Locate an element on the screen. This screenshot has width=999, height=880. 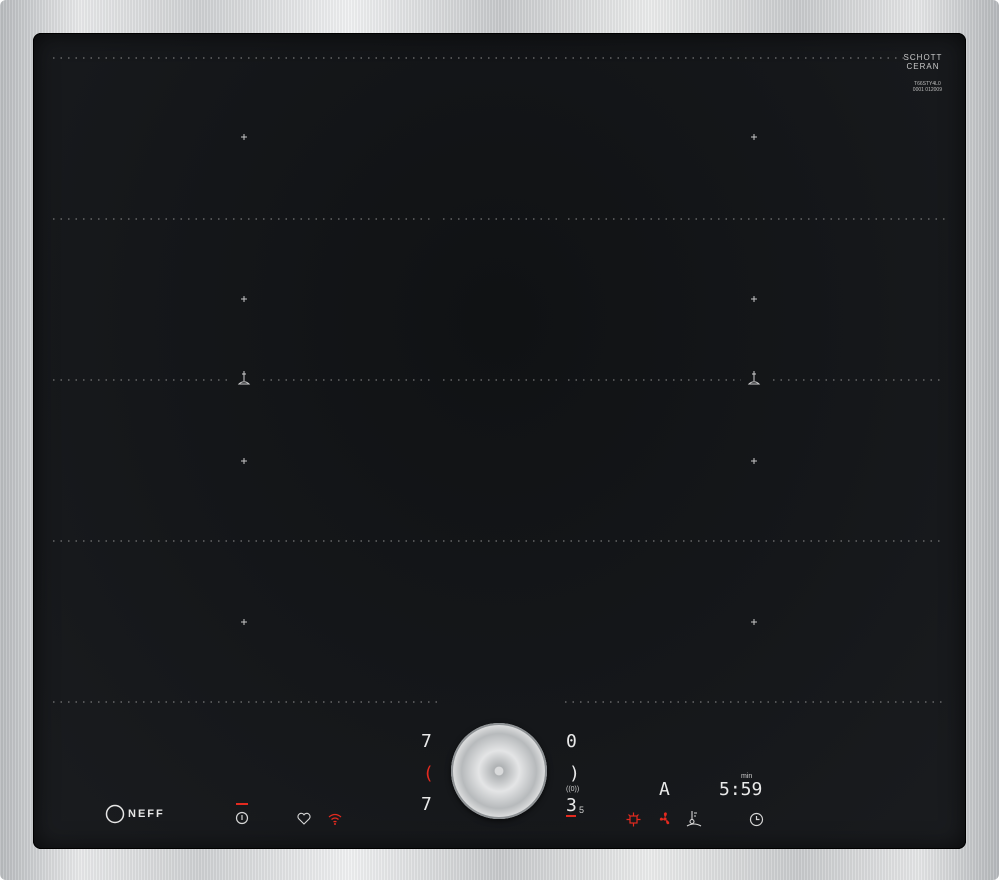
neff-logo: NEFF is located at coordinates (135, 814).